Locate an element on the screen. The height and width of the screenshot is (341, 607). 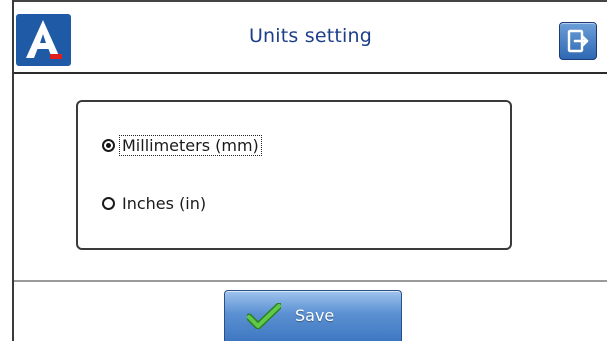
radio-button-inches is located at coordinates (108, 203).